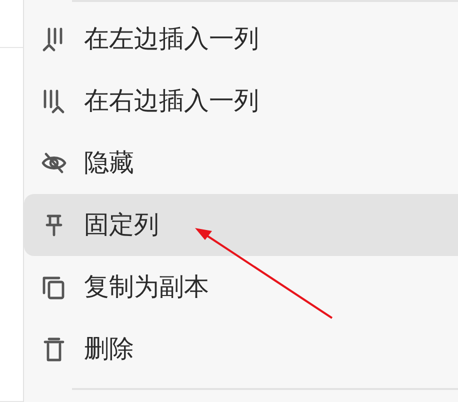 The height and width of the screenshot is (402, 458). What do you see at coordinates (241, 287) in the screenshot?
I see `menu-item: 复制为副本` at bounding box center [241, 287].